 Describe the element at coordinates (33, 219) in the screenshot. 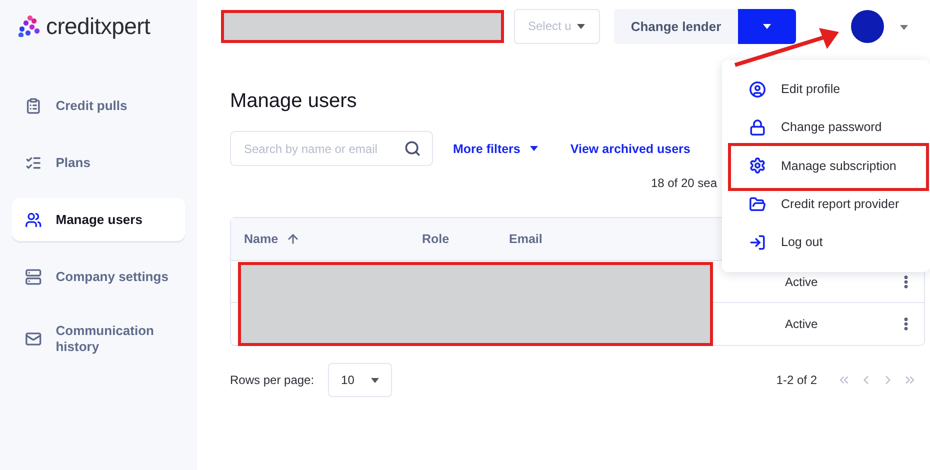

I see `users-icon` at that location.